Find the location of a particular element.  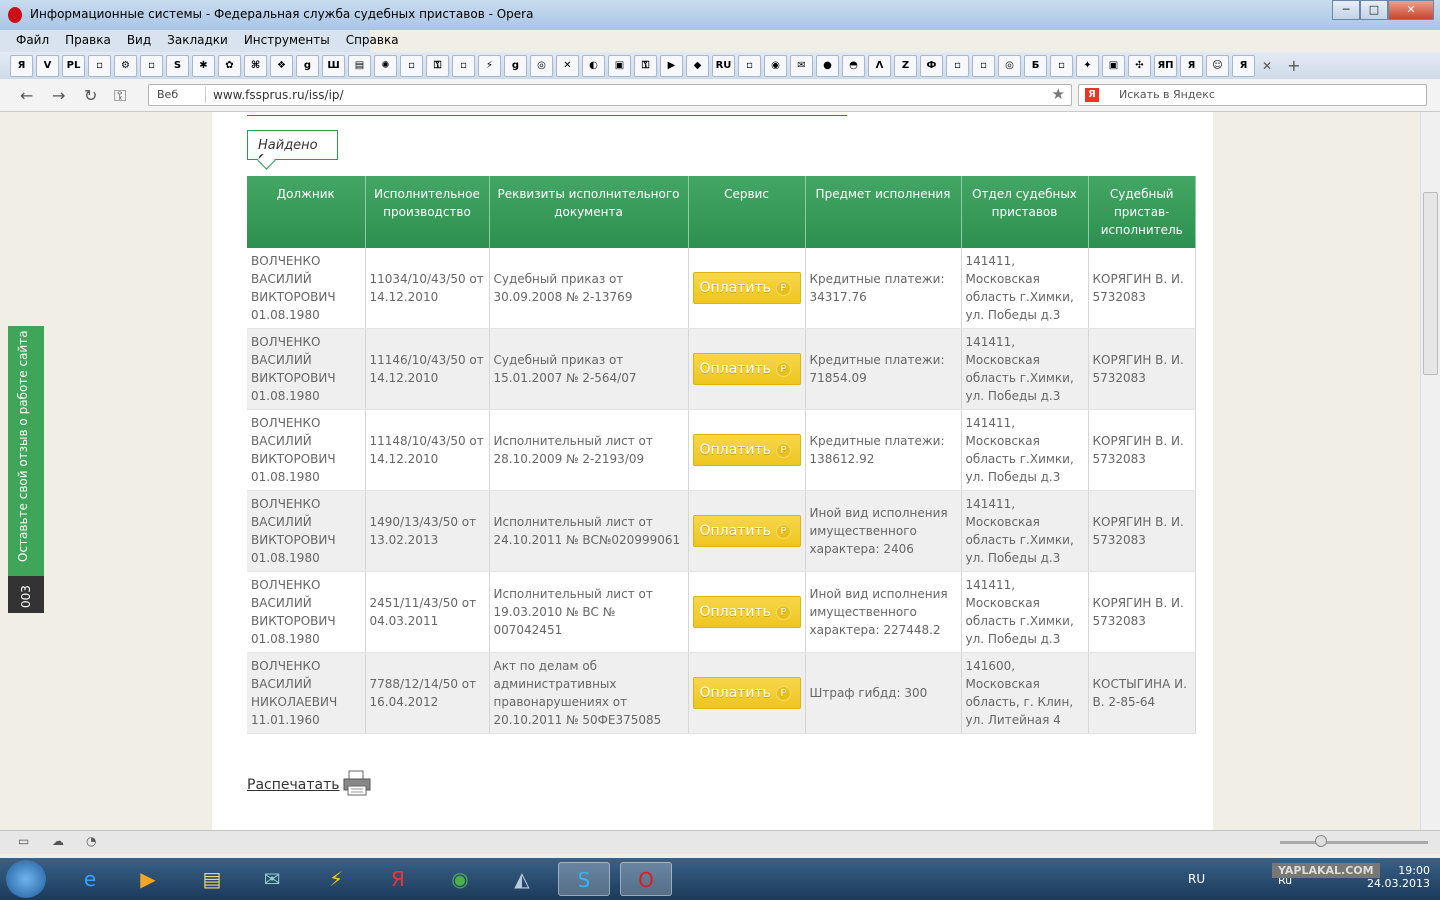

browser-tab: ❖ is located at coordinates (281, 65).